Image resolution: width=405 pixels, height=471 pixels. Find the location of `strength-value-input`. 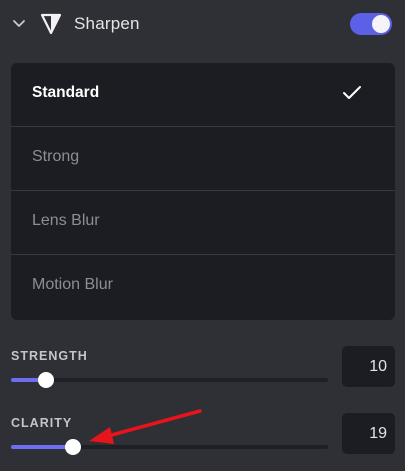

strength-value-input is located at coordinates (368, 366).